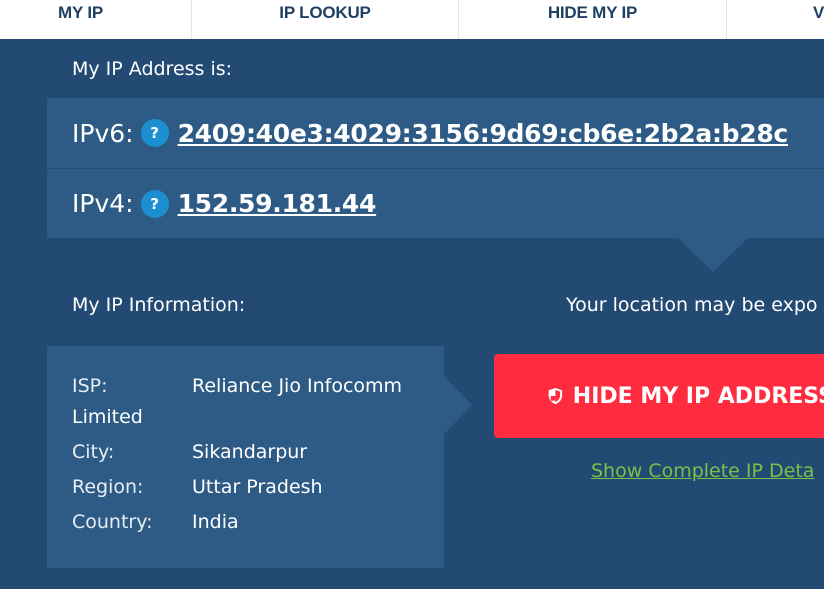 This screenshot has height=589, width=824. What do you see at coordinates (159, 305) in the screenshot?
I see `ip-information-heading: My IP Information:` at bounding box center [159, 305].